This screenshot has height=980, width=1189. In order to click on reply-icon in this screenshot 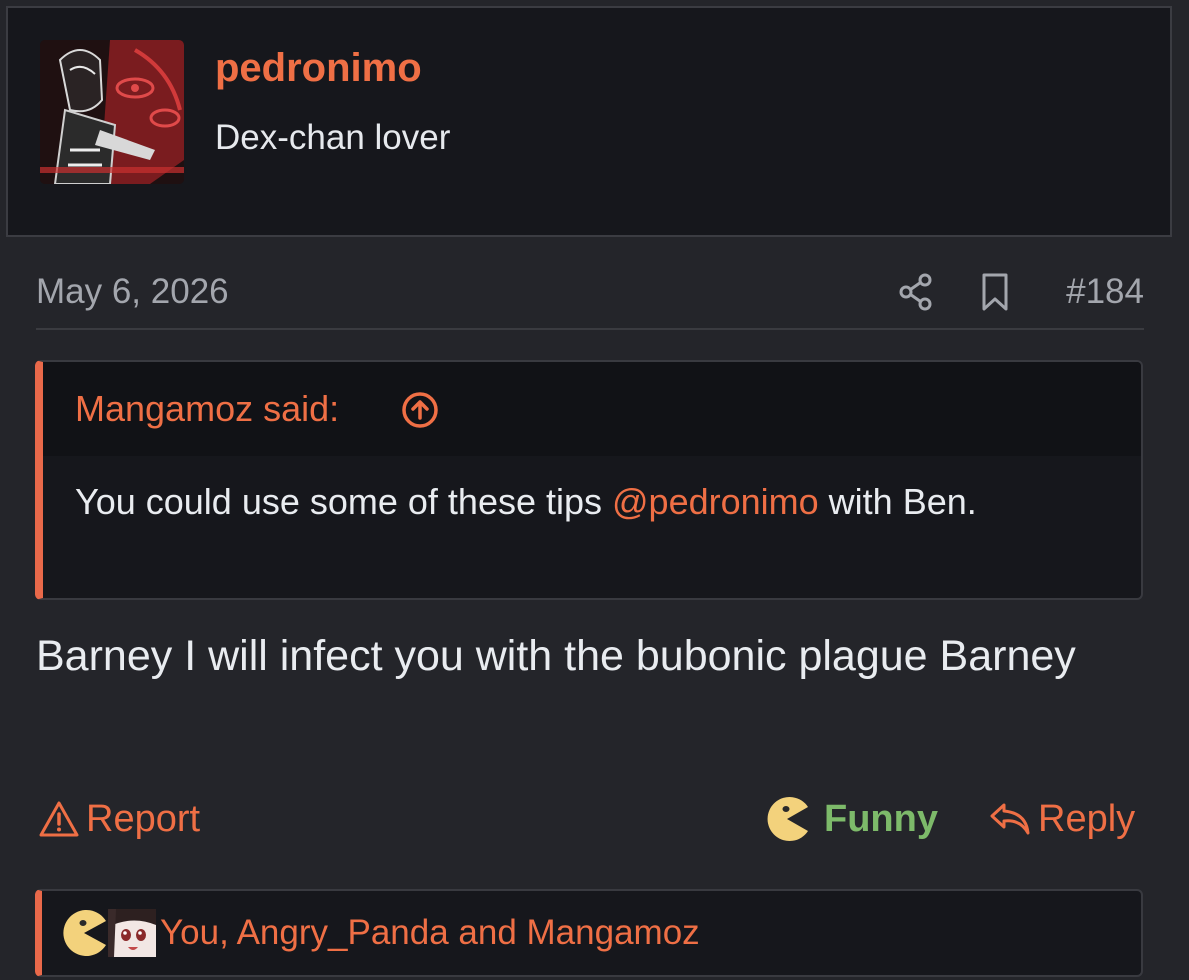, I will do `click(1010, 819)`.